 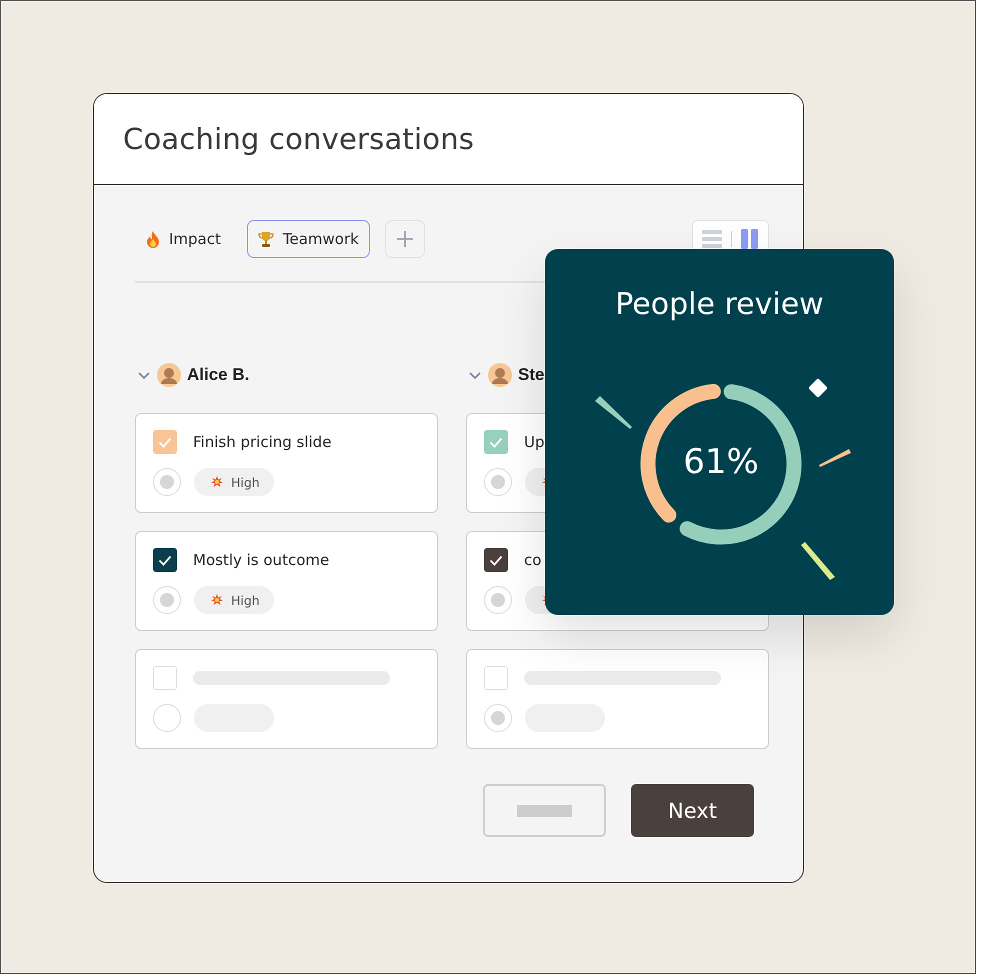 What do you see at coordinates (712, 239) in the screenshot?
I see `list-view-icon` at bounding box center [712, 239].